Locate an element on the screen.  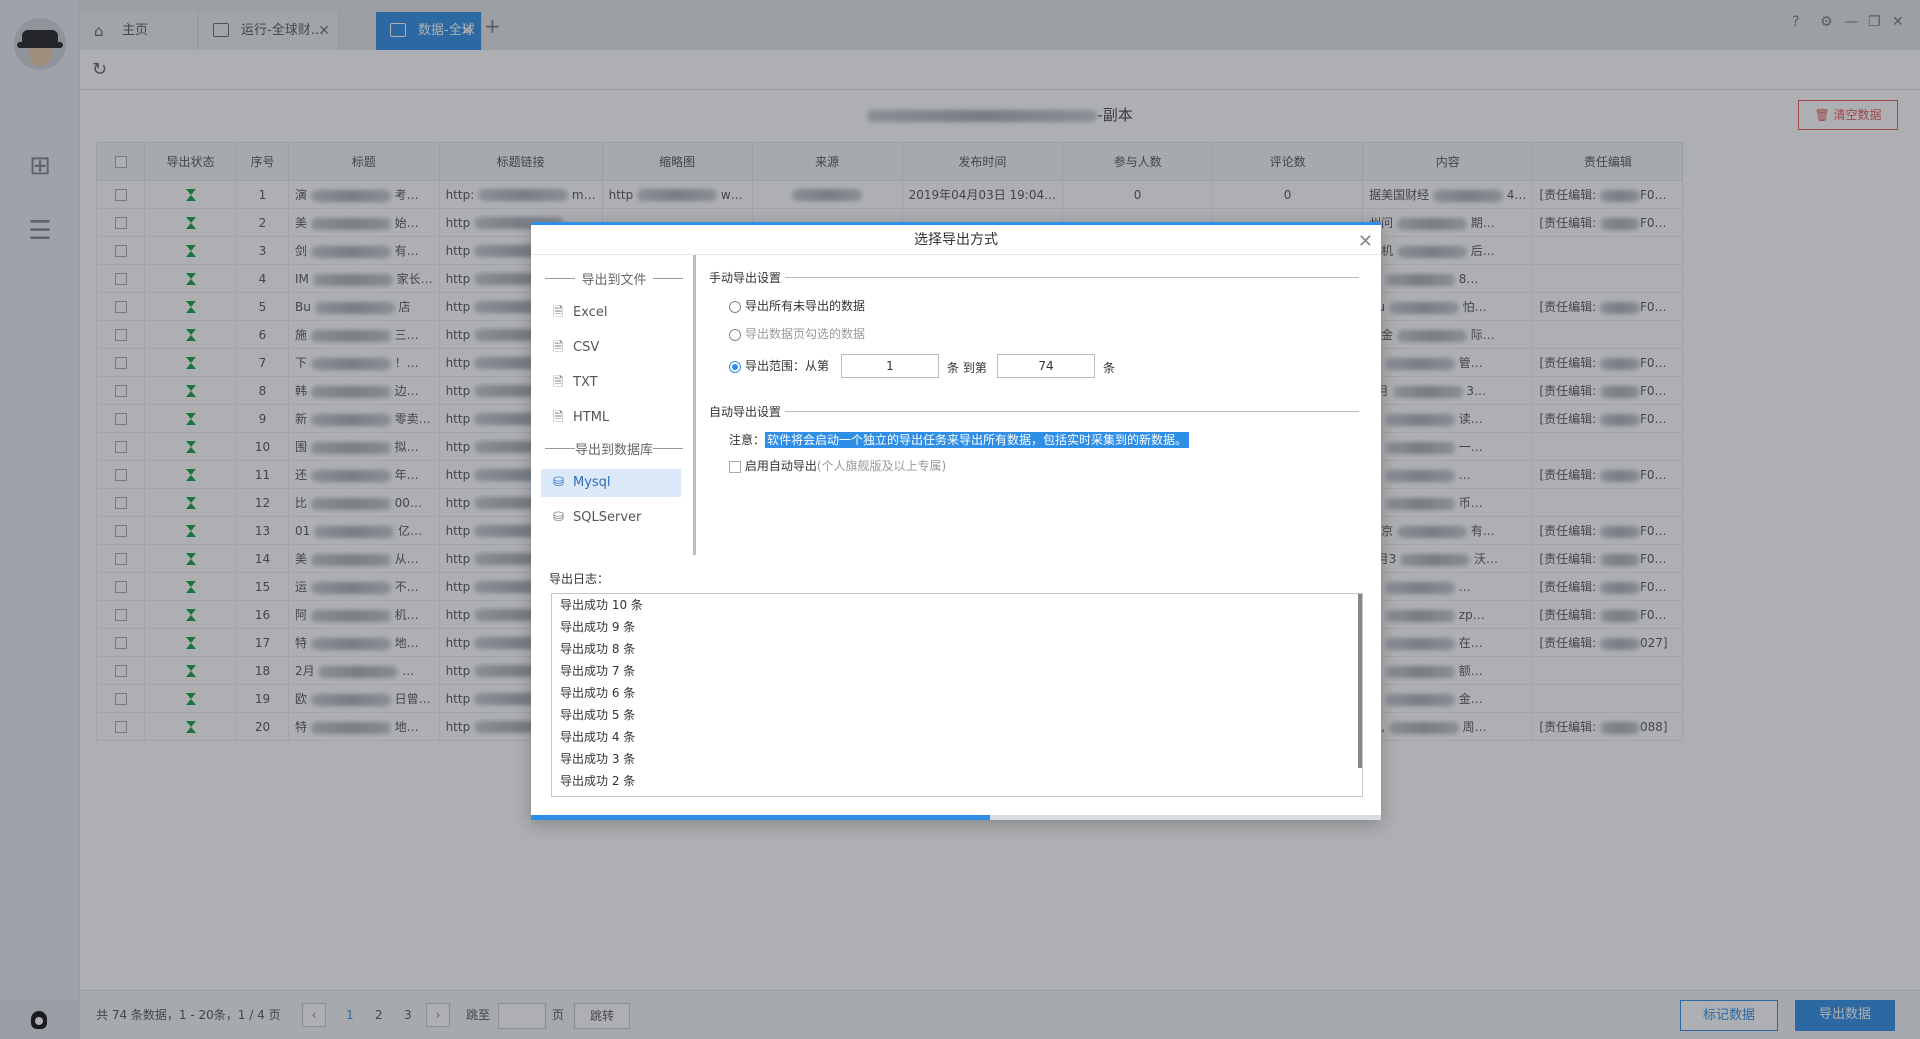
file-section-label: 导出到文件 is located at coordinates (614, 278).